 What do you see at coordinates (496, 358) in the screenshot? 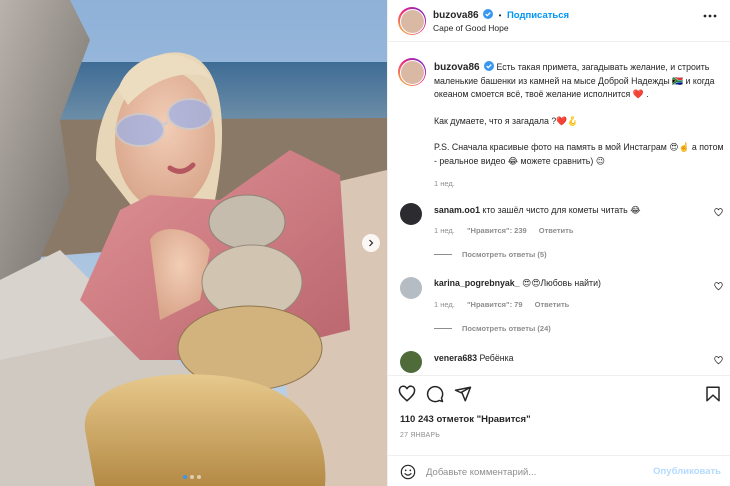
I see `comment-text: Ребёнка` at bounding box center [496, 358].